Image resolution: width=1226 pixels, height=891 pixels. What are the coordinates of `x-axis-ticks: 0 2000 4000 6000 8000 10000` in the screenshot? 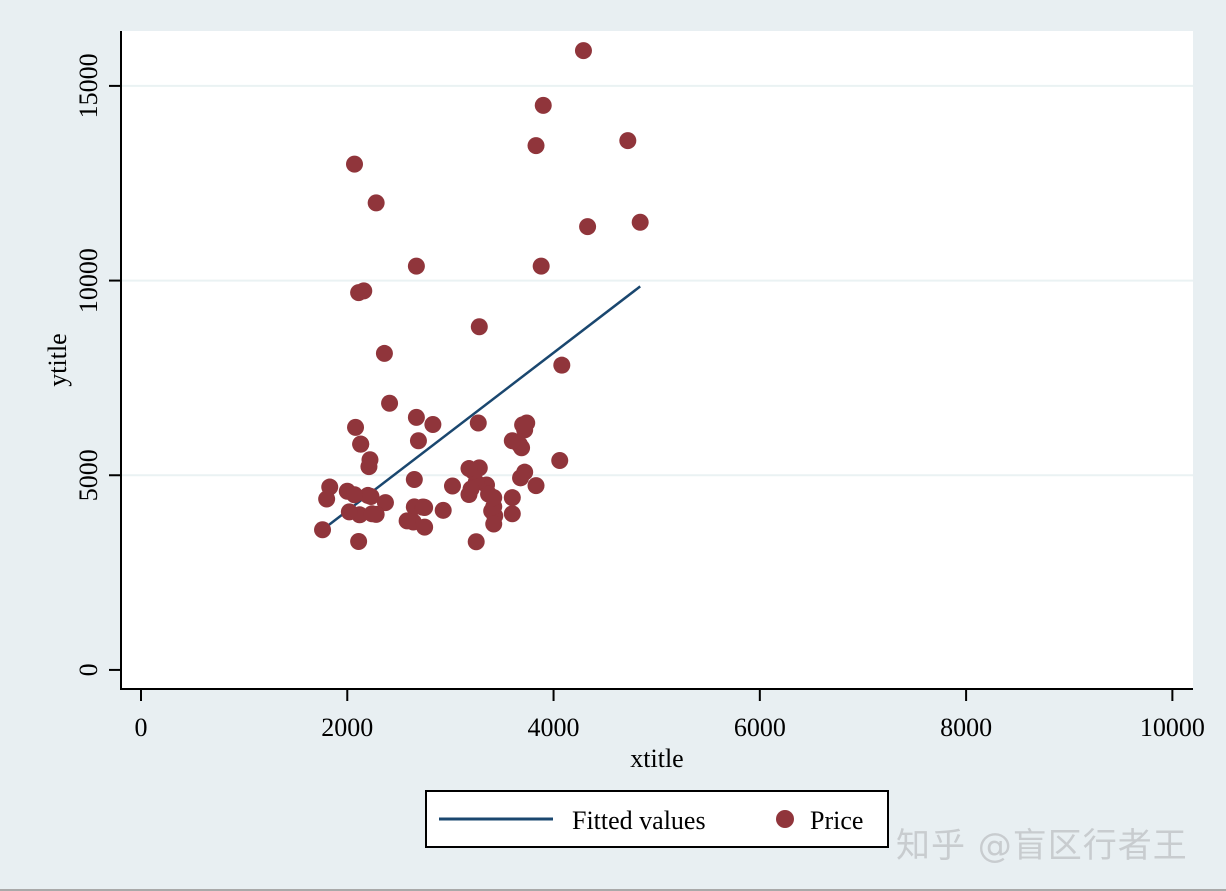 It's located at (670, 715).